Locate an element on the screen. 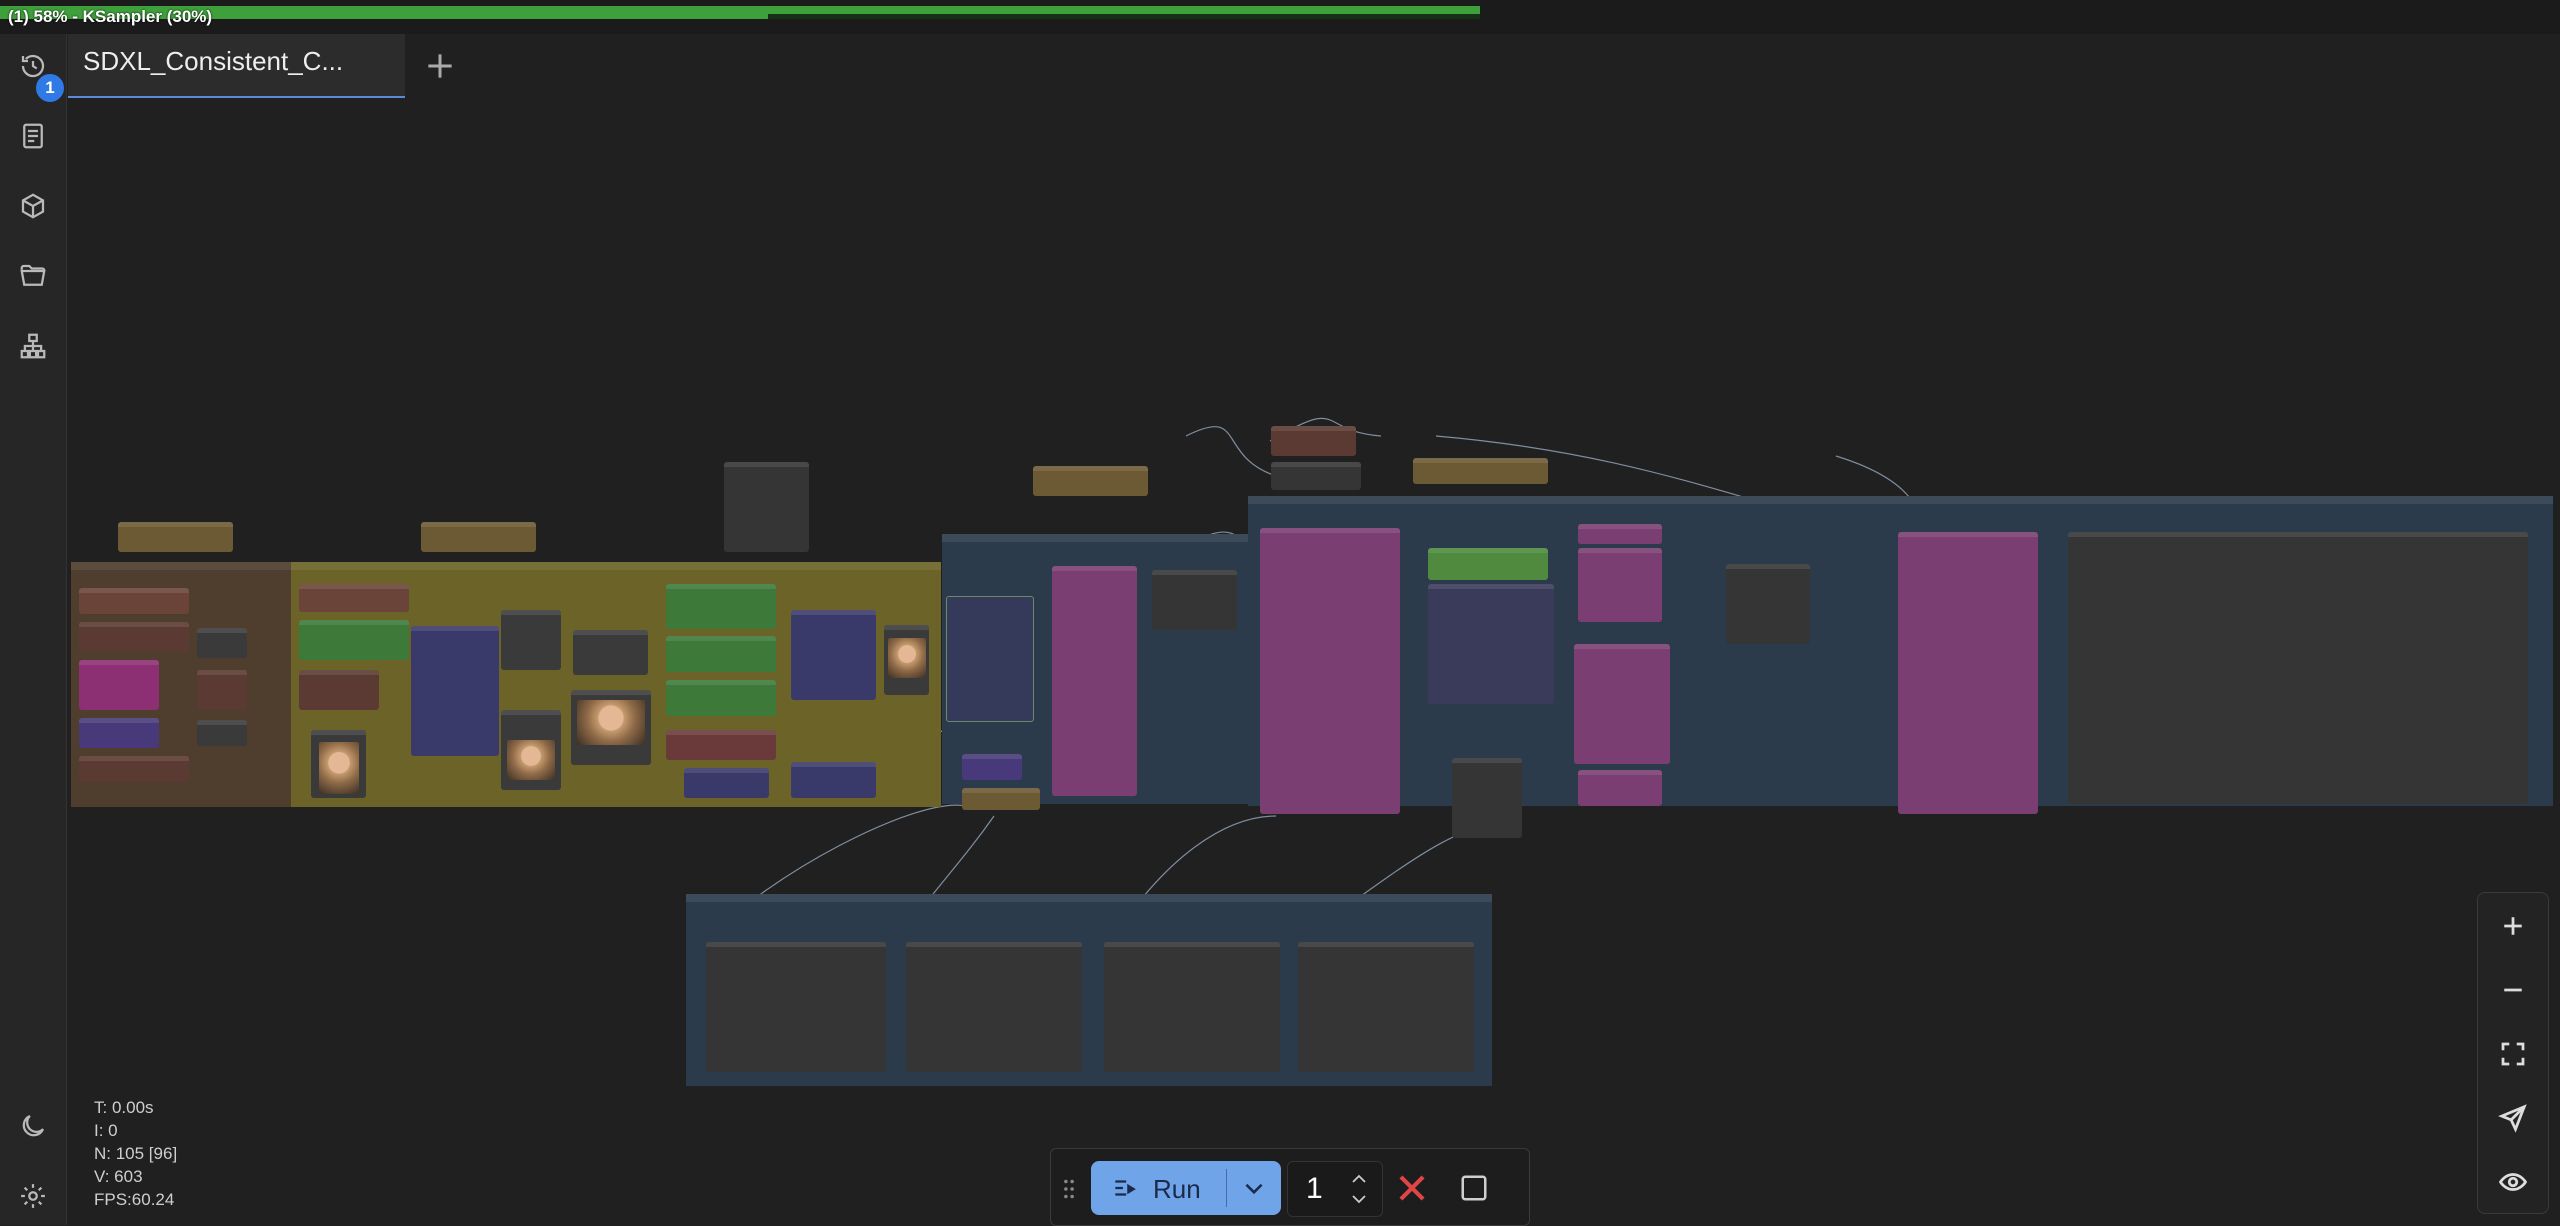 Image resolution: width=2560 pixels, height=1226 pixels. sidebar: 1 is located at coordinates (33, 629).